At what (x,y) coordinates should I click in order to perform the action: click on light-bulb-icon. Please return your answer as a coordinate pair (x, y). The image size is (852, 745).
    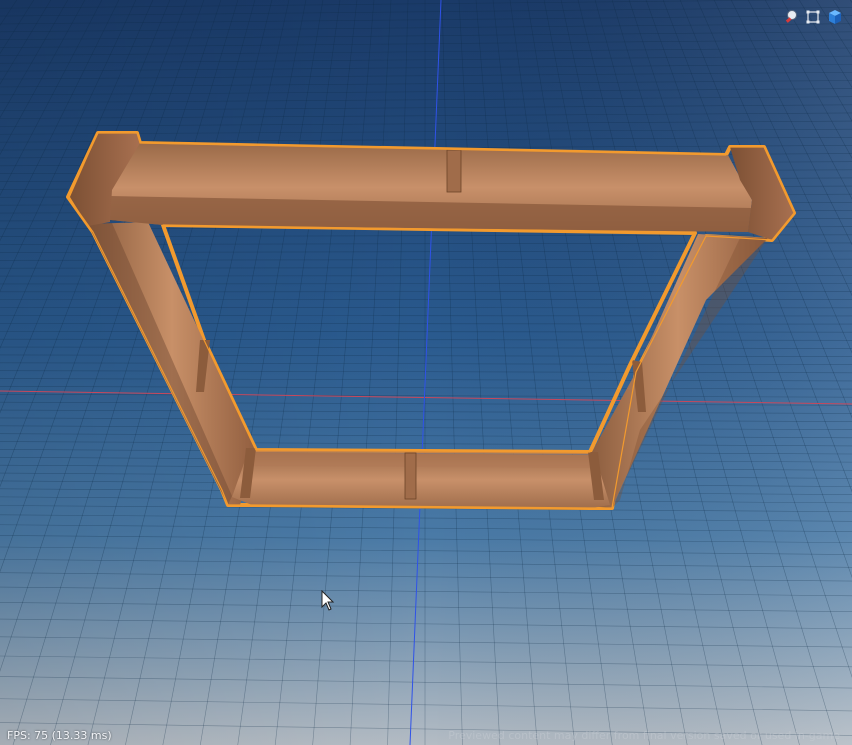
    Looking at the image, I should click on (791, 16).